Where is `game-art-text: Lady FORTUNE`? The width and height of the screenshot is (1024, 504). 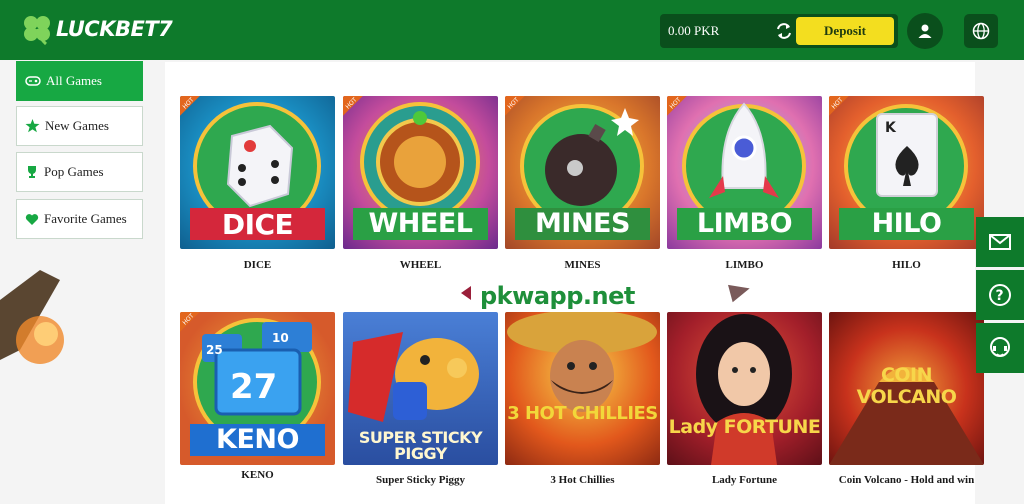
game-art-text: Lady FORTUNE is located at coordinates (744, 427).